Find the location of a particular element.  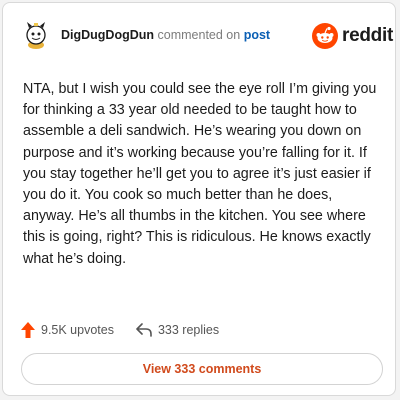

comment-header: DigDugDogDun commented on post is located at coordinates (165, 35).